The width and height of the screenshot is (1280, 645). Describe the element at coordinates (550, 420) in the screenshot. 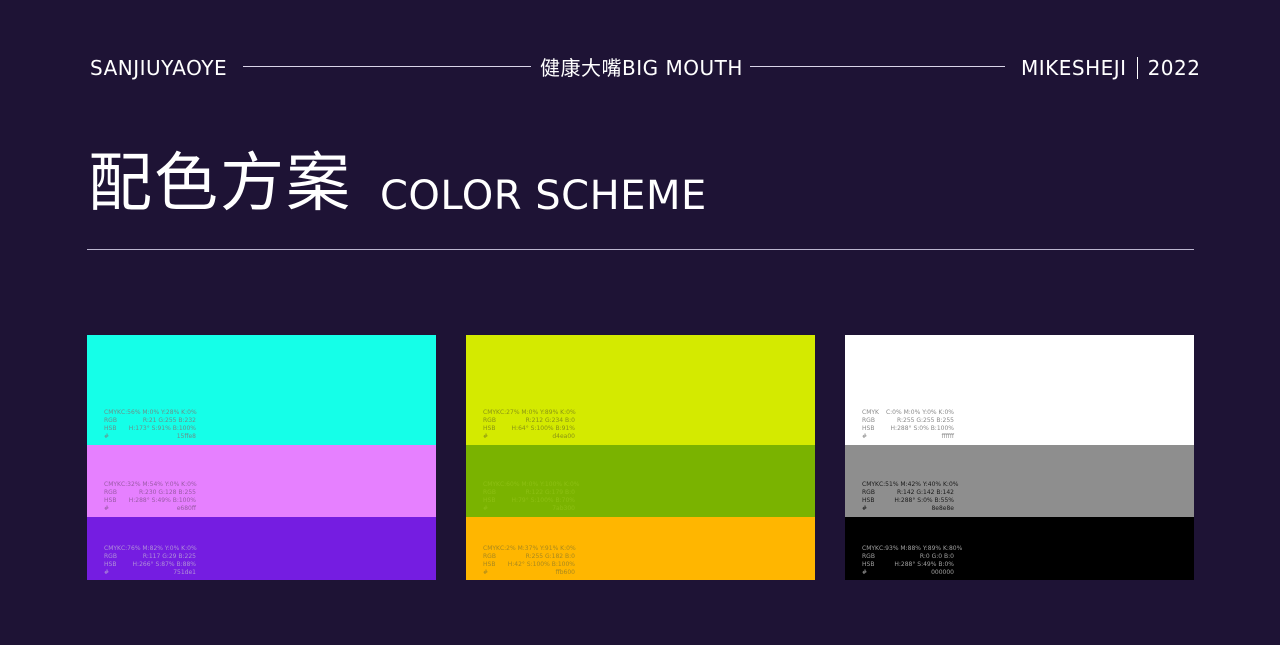

I see `color-info-value: R:212 G:234 B:0` at that location.